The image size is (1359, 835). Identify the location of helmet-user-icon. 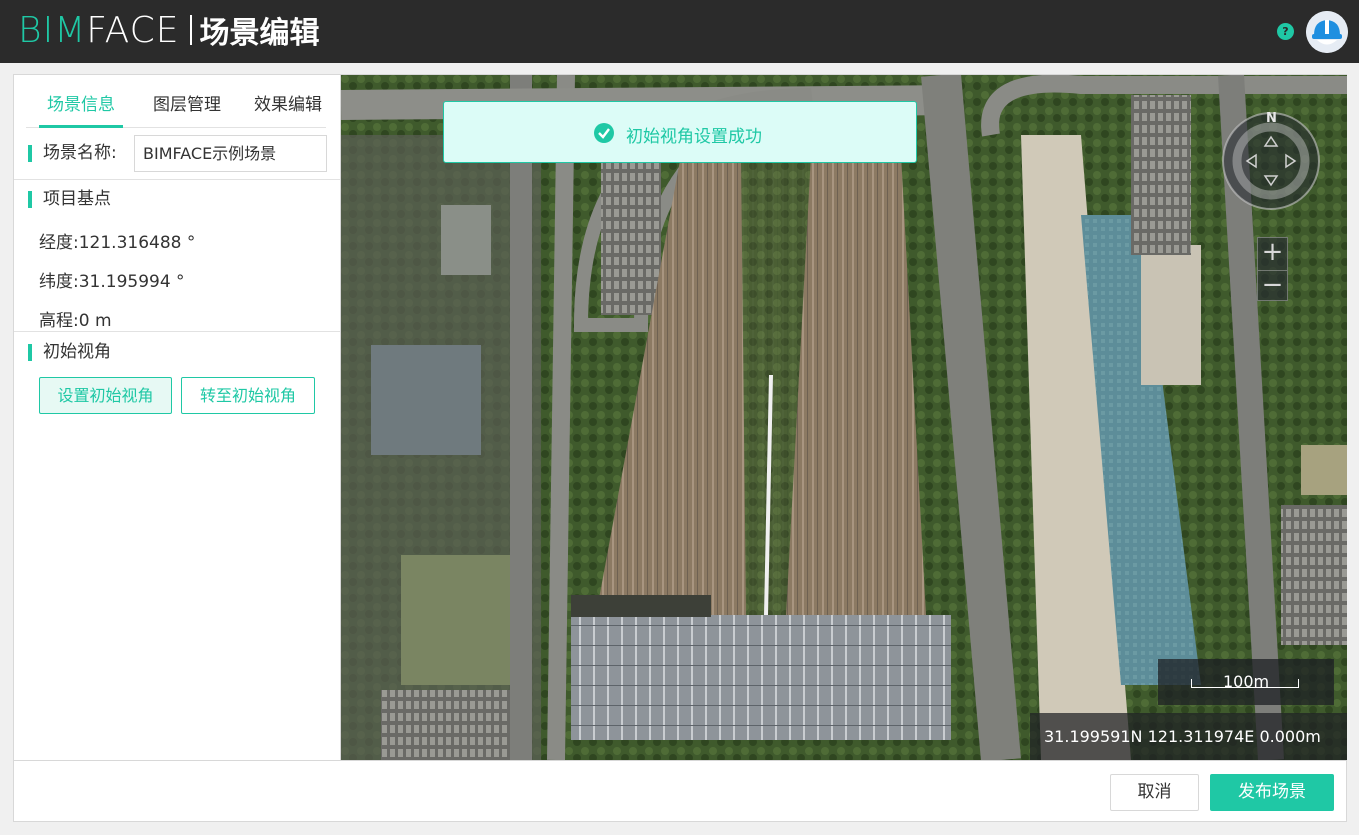
(1327, 32).